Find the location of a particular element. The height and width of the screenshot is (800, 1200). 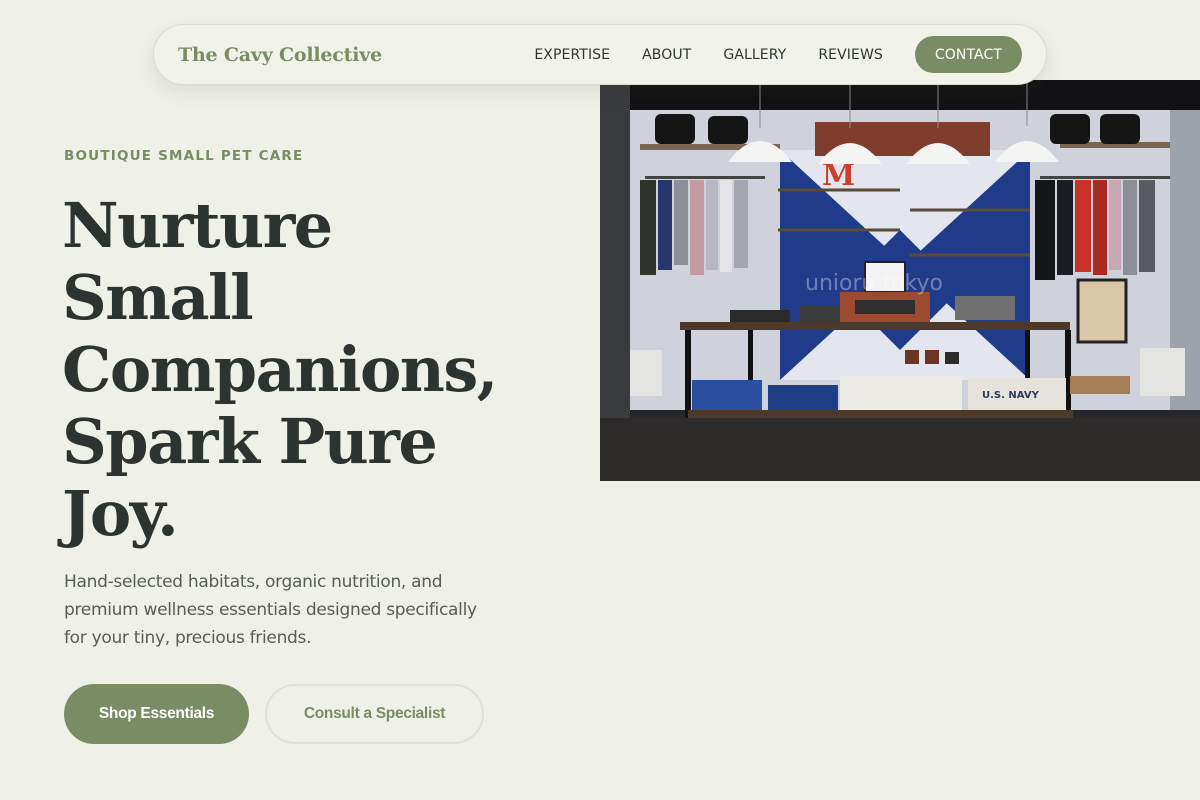

nav-links: EXPERTISE ABOUT GALLERY REVIEWS CONTACT is located at coordinates (778, 54).